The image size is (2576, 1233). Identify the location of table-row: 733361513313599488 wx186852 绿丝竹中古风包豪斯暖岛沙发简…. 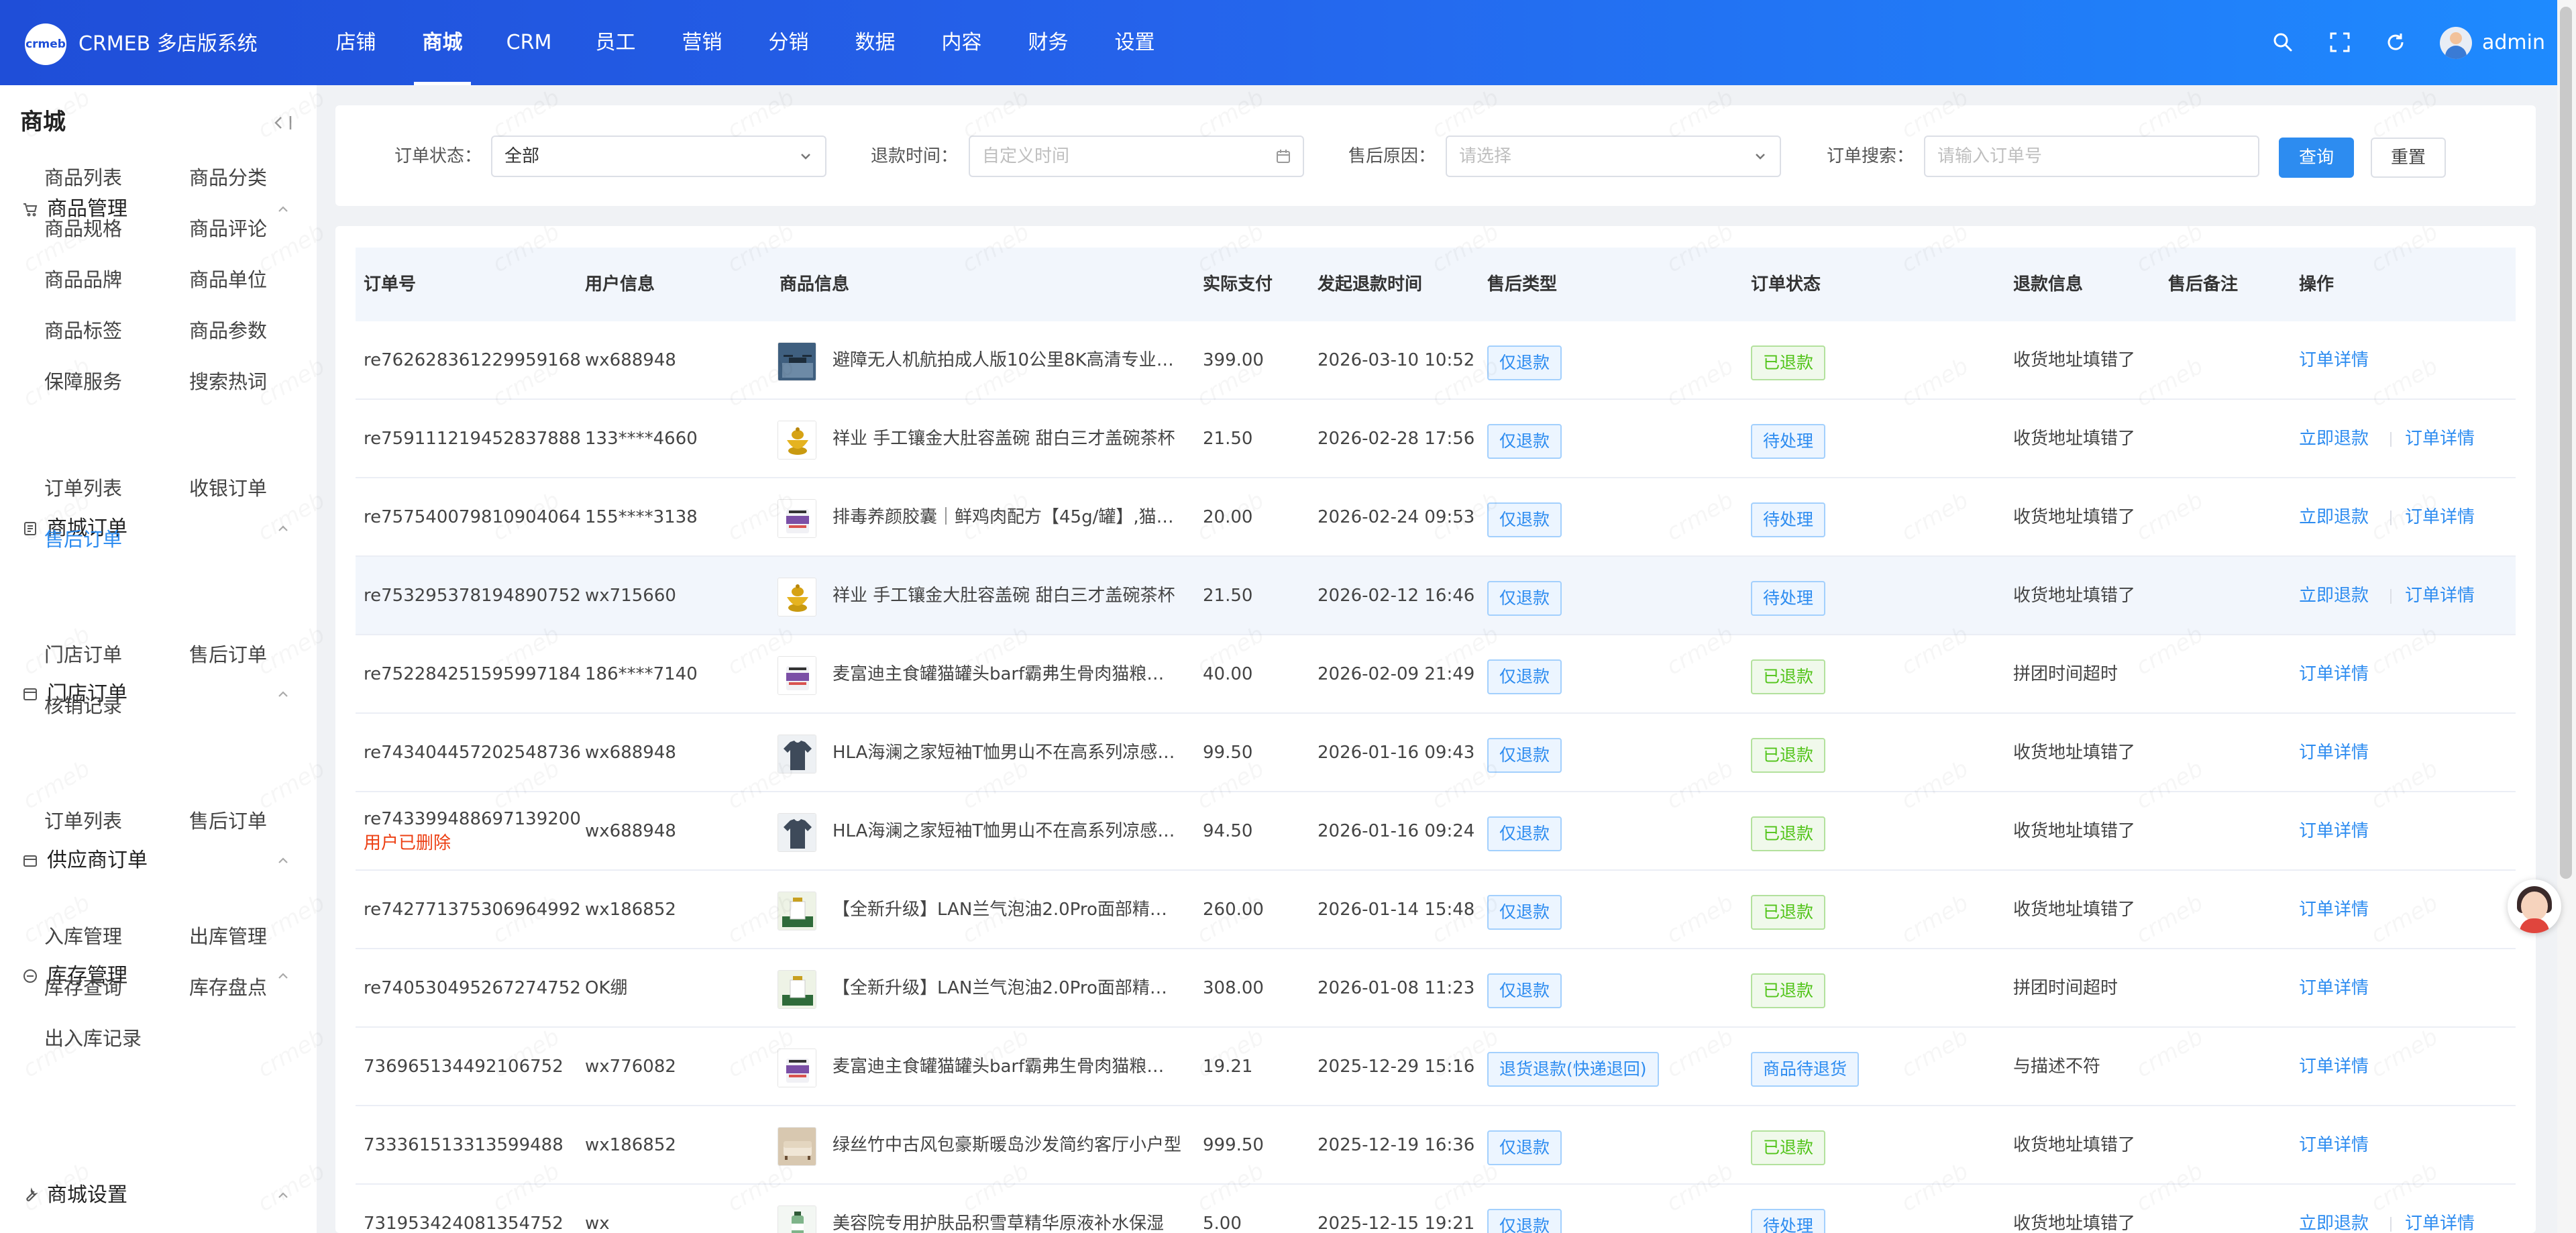
(1436, 1145).